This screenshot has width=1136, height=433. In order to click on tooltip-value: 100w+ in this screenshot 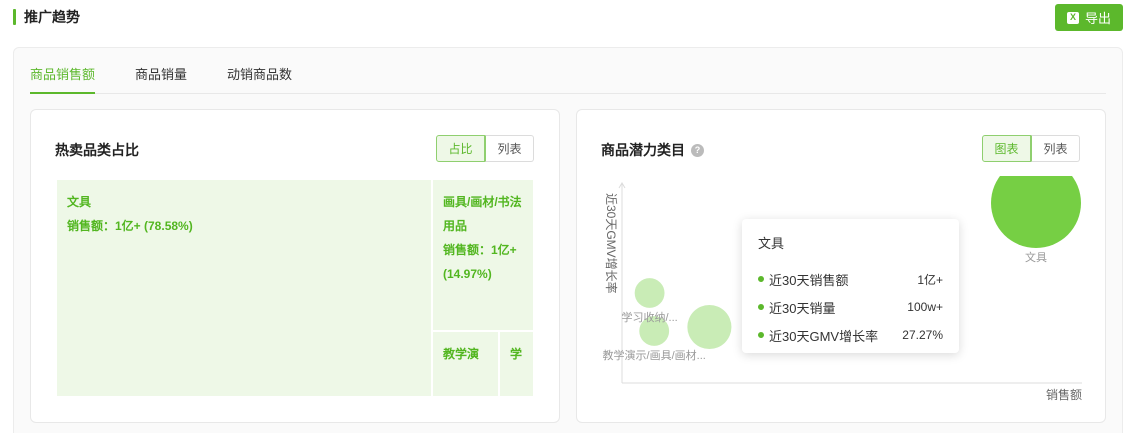, I will do `click(925, 307)`.